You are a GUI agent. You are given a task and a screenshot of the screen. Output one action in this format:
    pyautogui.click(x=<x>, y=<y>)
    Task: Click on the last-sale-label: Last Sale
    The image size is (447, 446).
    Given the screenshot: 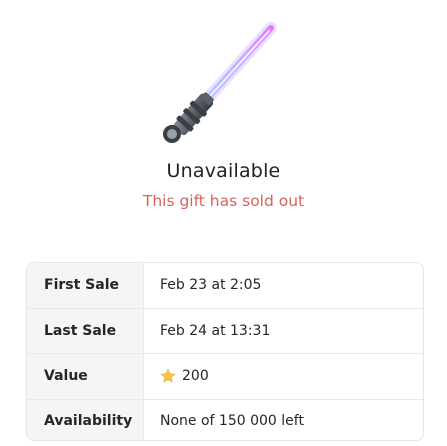 What is the action you would take?
    pyautogui.click(x=85, y=330)
    